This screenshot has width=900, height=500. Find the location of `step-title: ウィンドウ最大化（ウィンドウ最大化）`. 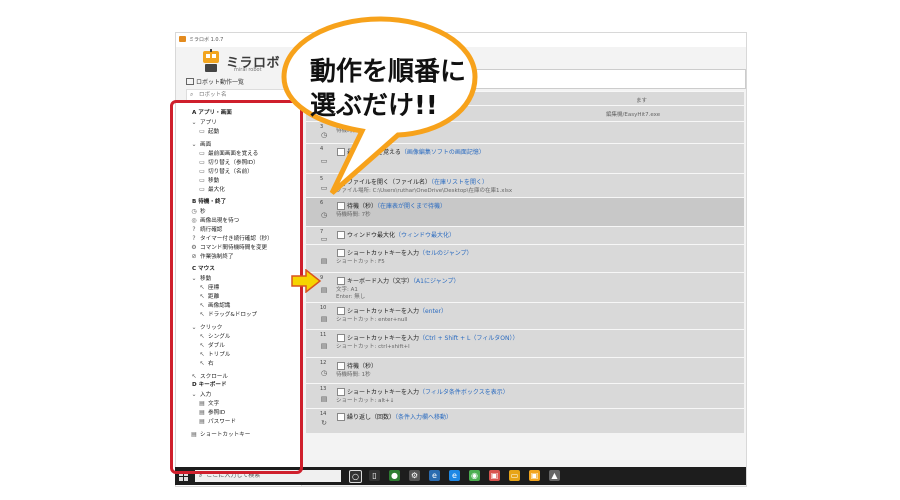

step-title: ウィンドウ最大化（ウィンドウ最大化） is located at coordinates (401, 234).